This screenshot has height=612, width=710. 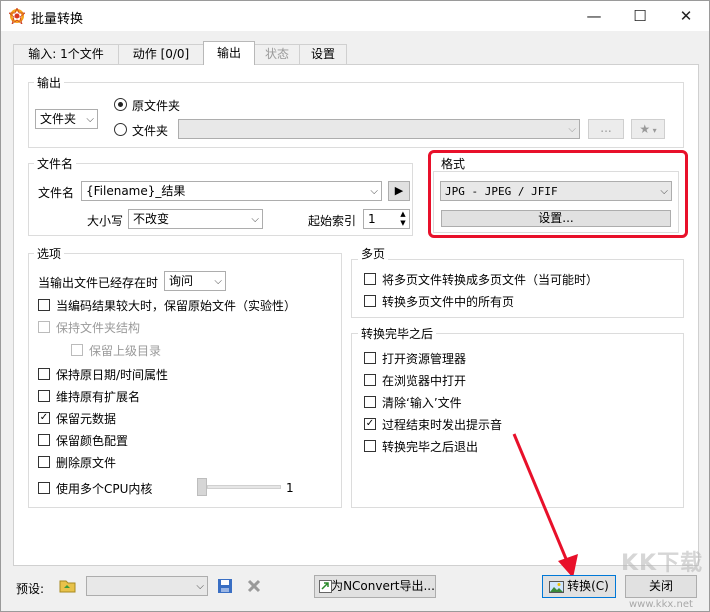 I want to click on multi-cpu-checkbox, so click(x=44, y=488).